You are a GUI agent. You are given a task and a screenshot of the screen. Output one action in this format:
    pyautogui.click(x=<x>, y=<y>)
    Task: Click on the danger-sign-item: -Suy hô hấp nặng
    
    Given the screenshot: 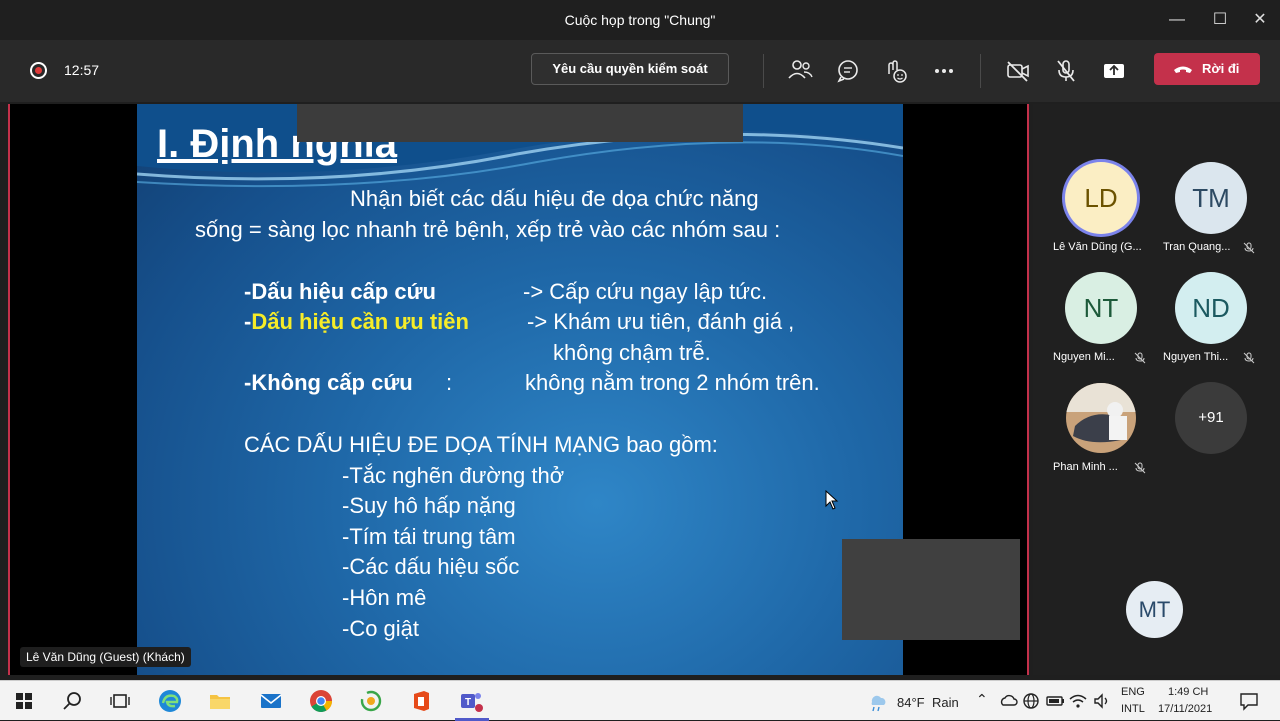 What is the action you would take?
    pyautogui.click(x=429, y=505)
    